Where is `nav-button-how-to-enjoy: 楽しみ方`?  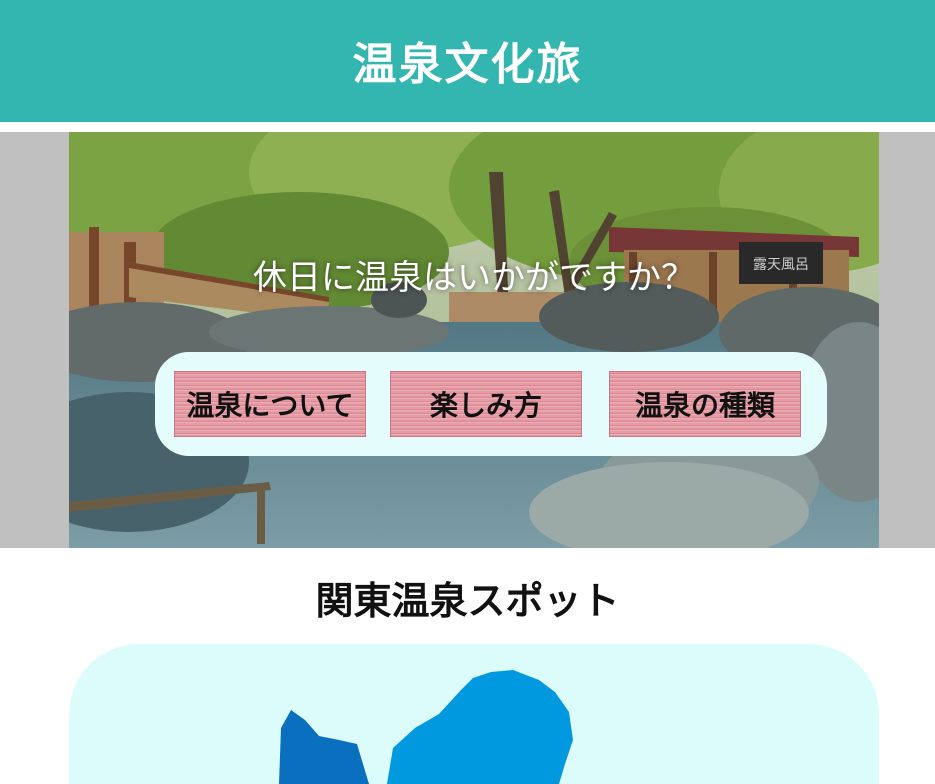 nav-button-how-to-enjoy: 楽しみ方 is located at coordinates (486, 404).